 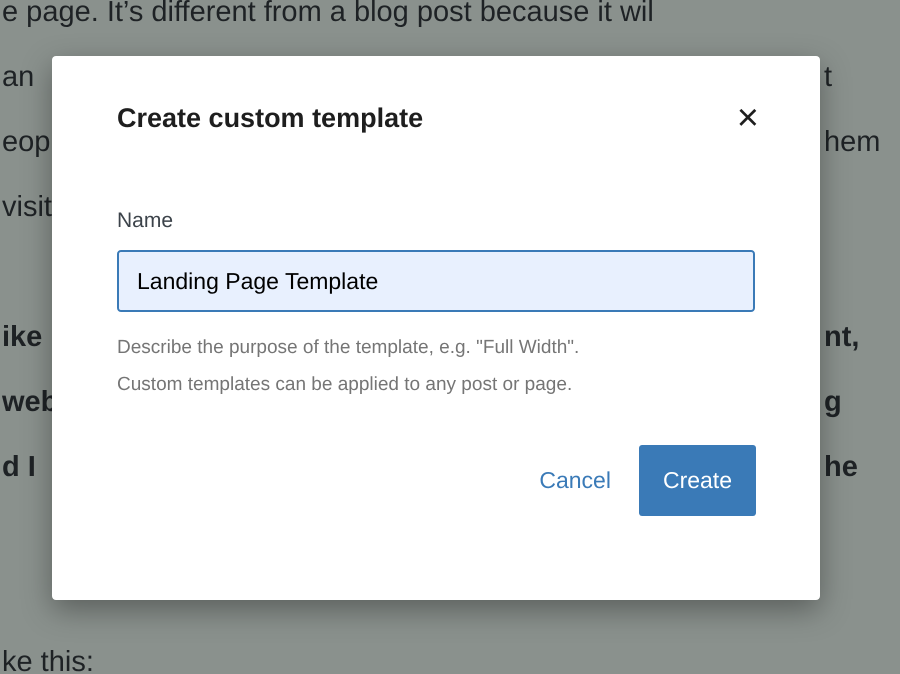 I want to click on name-input-field: Landing Page Template, so click(x=436, y=281).